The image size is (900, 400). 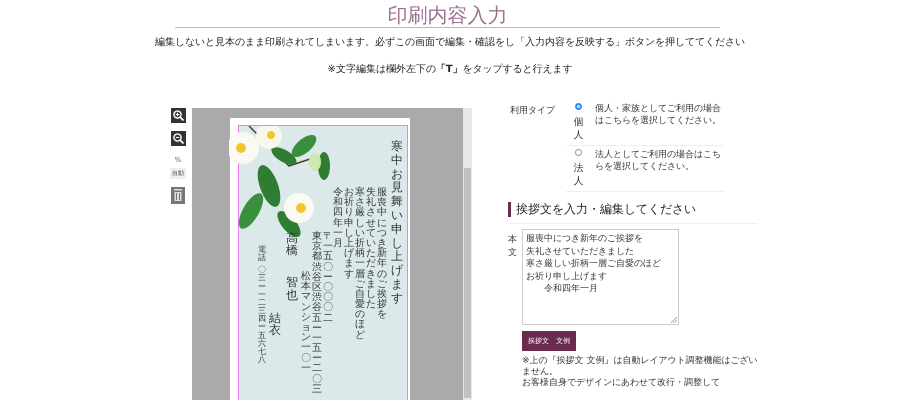 I want to click on text-line: 令和四年一月, so click(x=570, y=289).